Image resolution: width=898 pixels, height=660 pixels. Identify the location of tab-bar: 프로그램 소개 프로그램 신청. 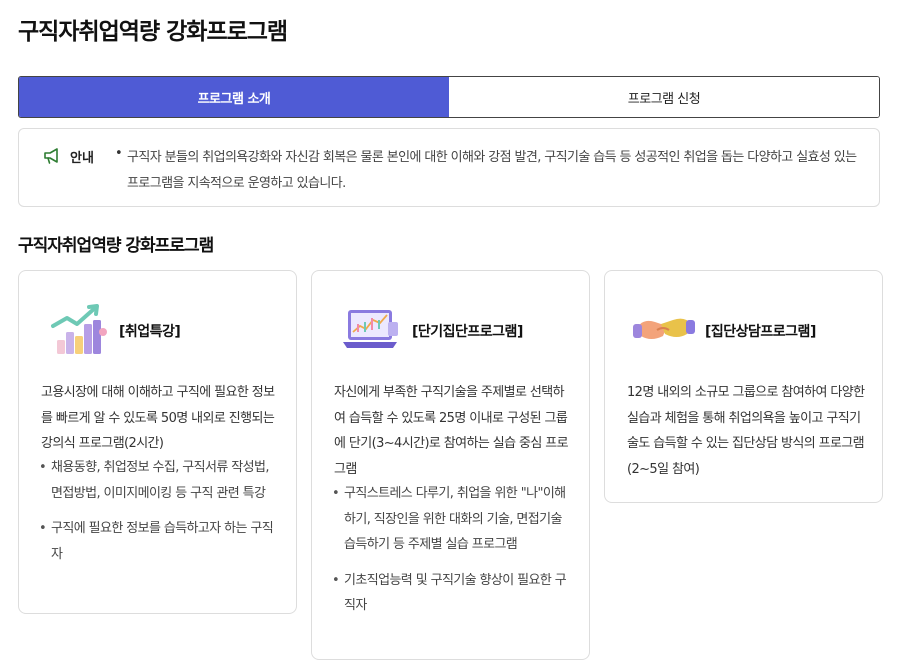
(449, 97).